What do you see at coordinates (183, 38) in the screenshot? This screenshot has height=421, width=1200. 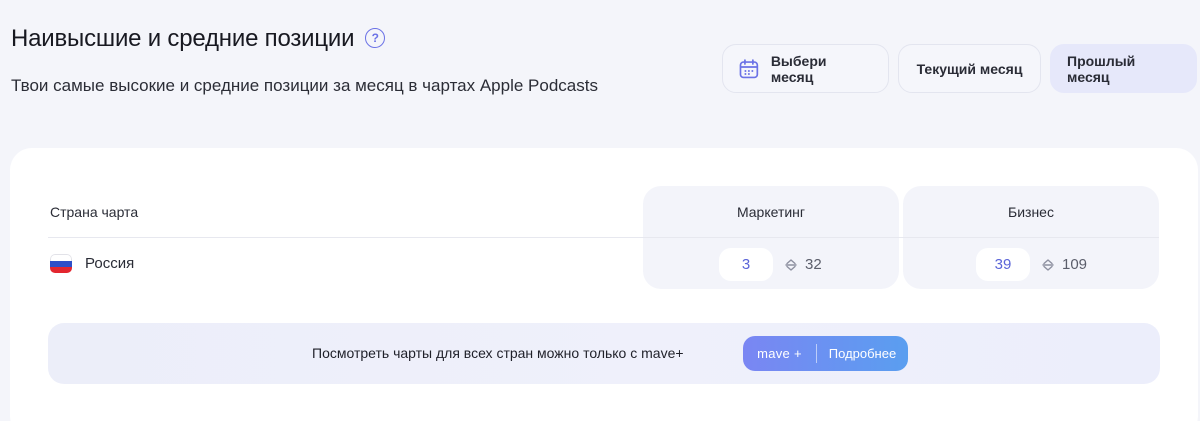 I see `page-title: Наивысшие и средние позиции` at bounding box center [183, 38].